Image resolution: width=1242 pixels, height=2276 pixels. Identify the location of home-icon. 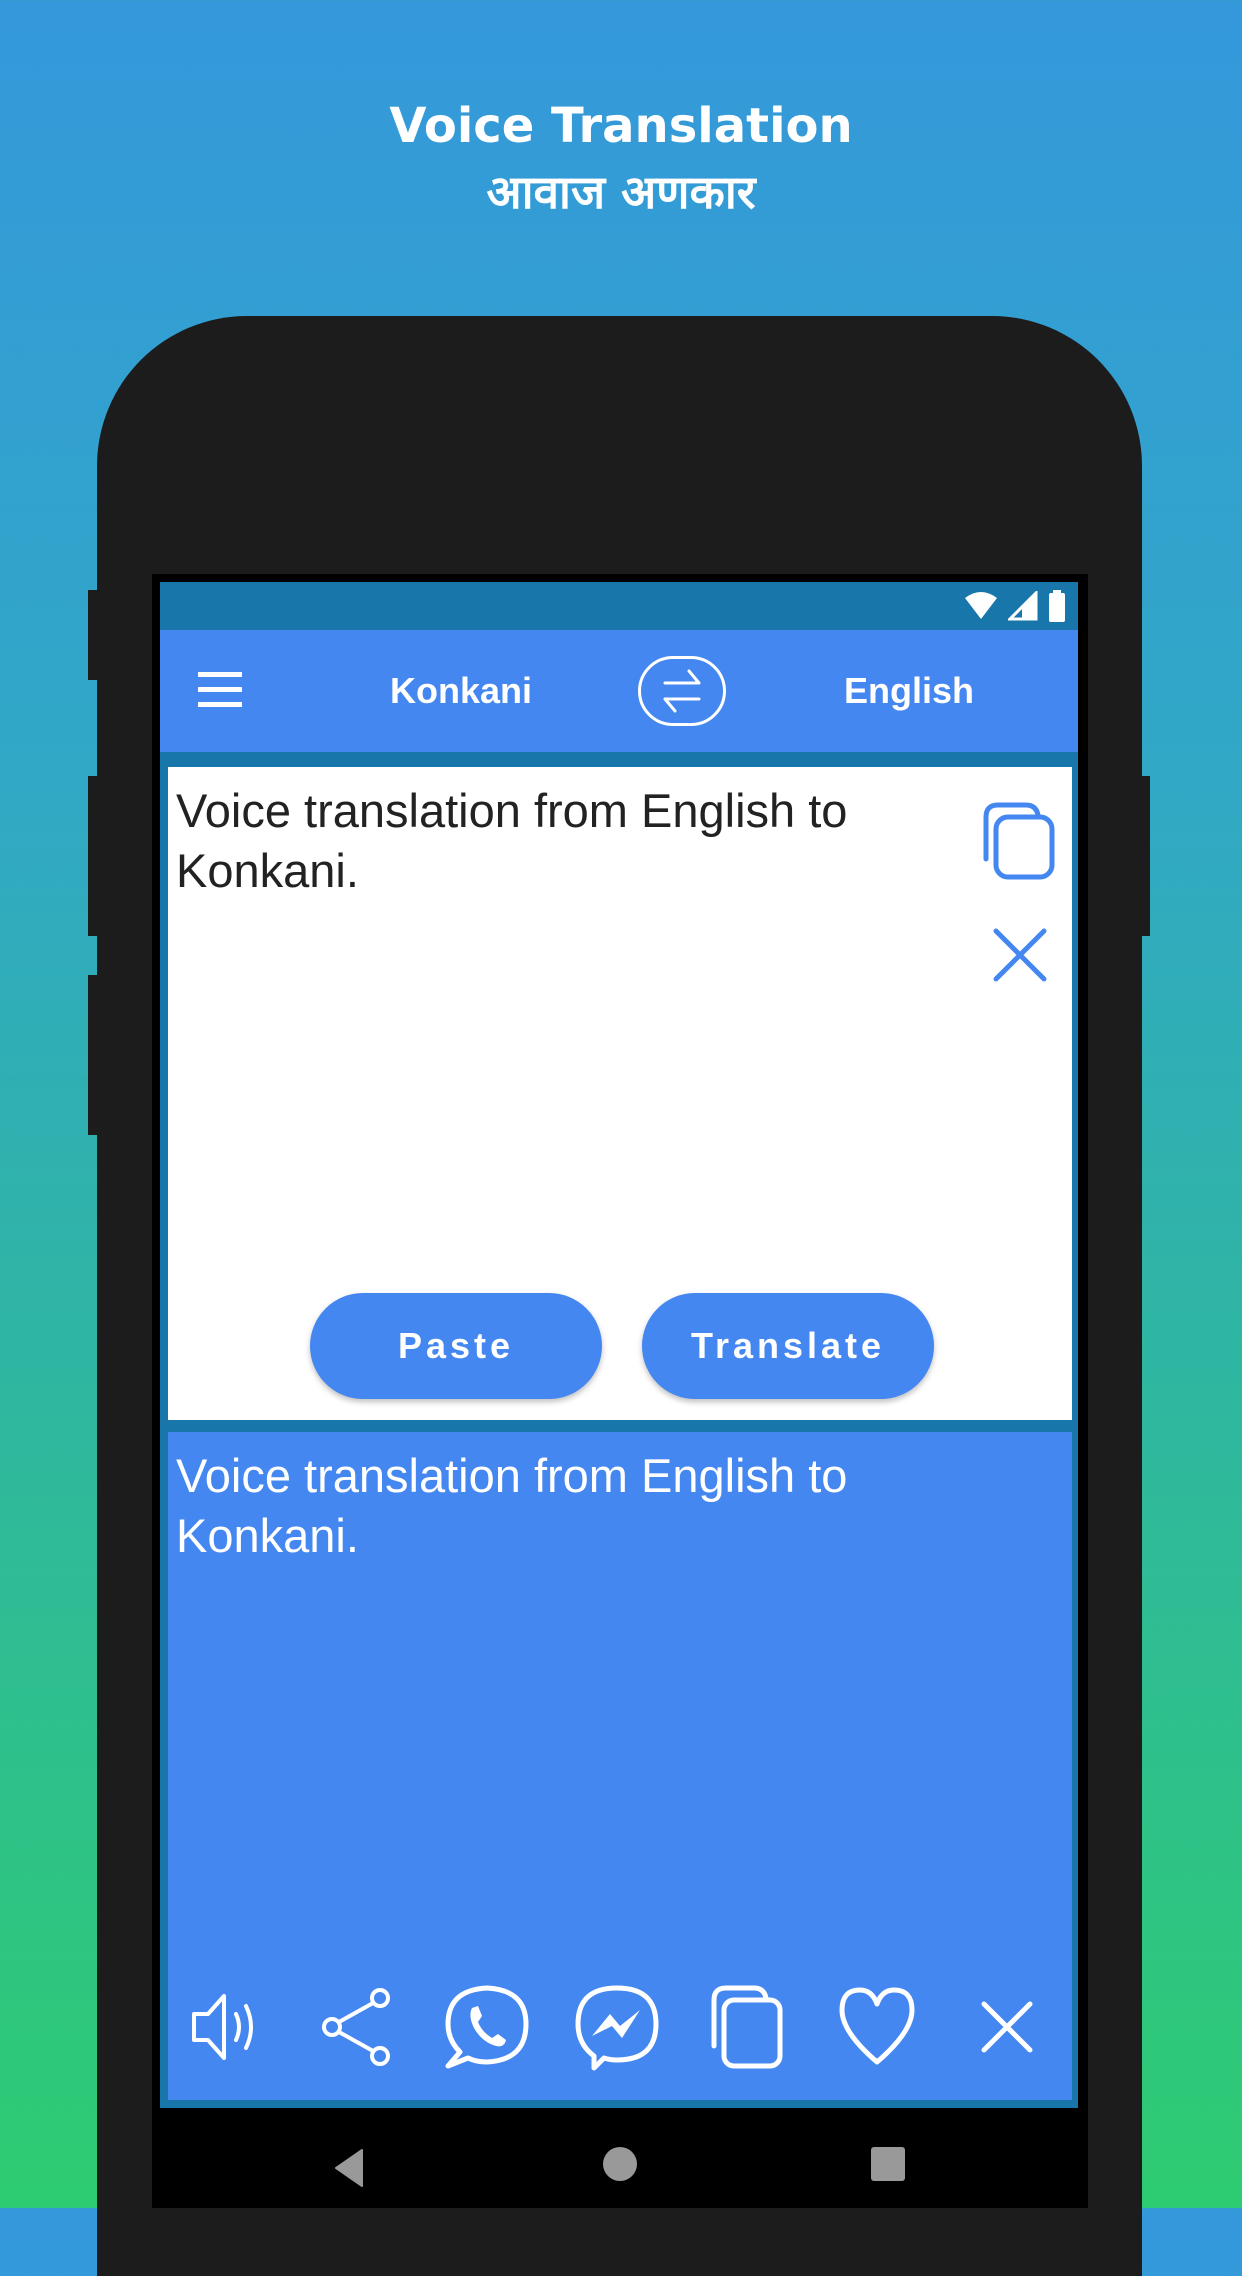
(620, 2164).